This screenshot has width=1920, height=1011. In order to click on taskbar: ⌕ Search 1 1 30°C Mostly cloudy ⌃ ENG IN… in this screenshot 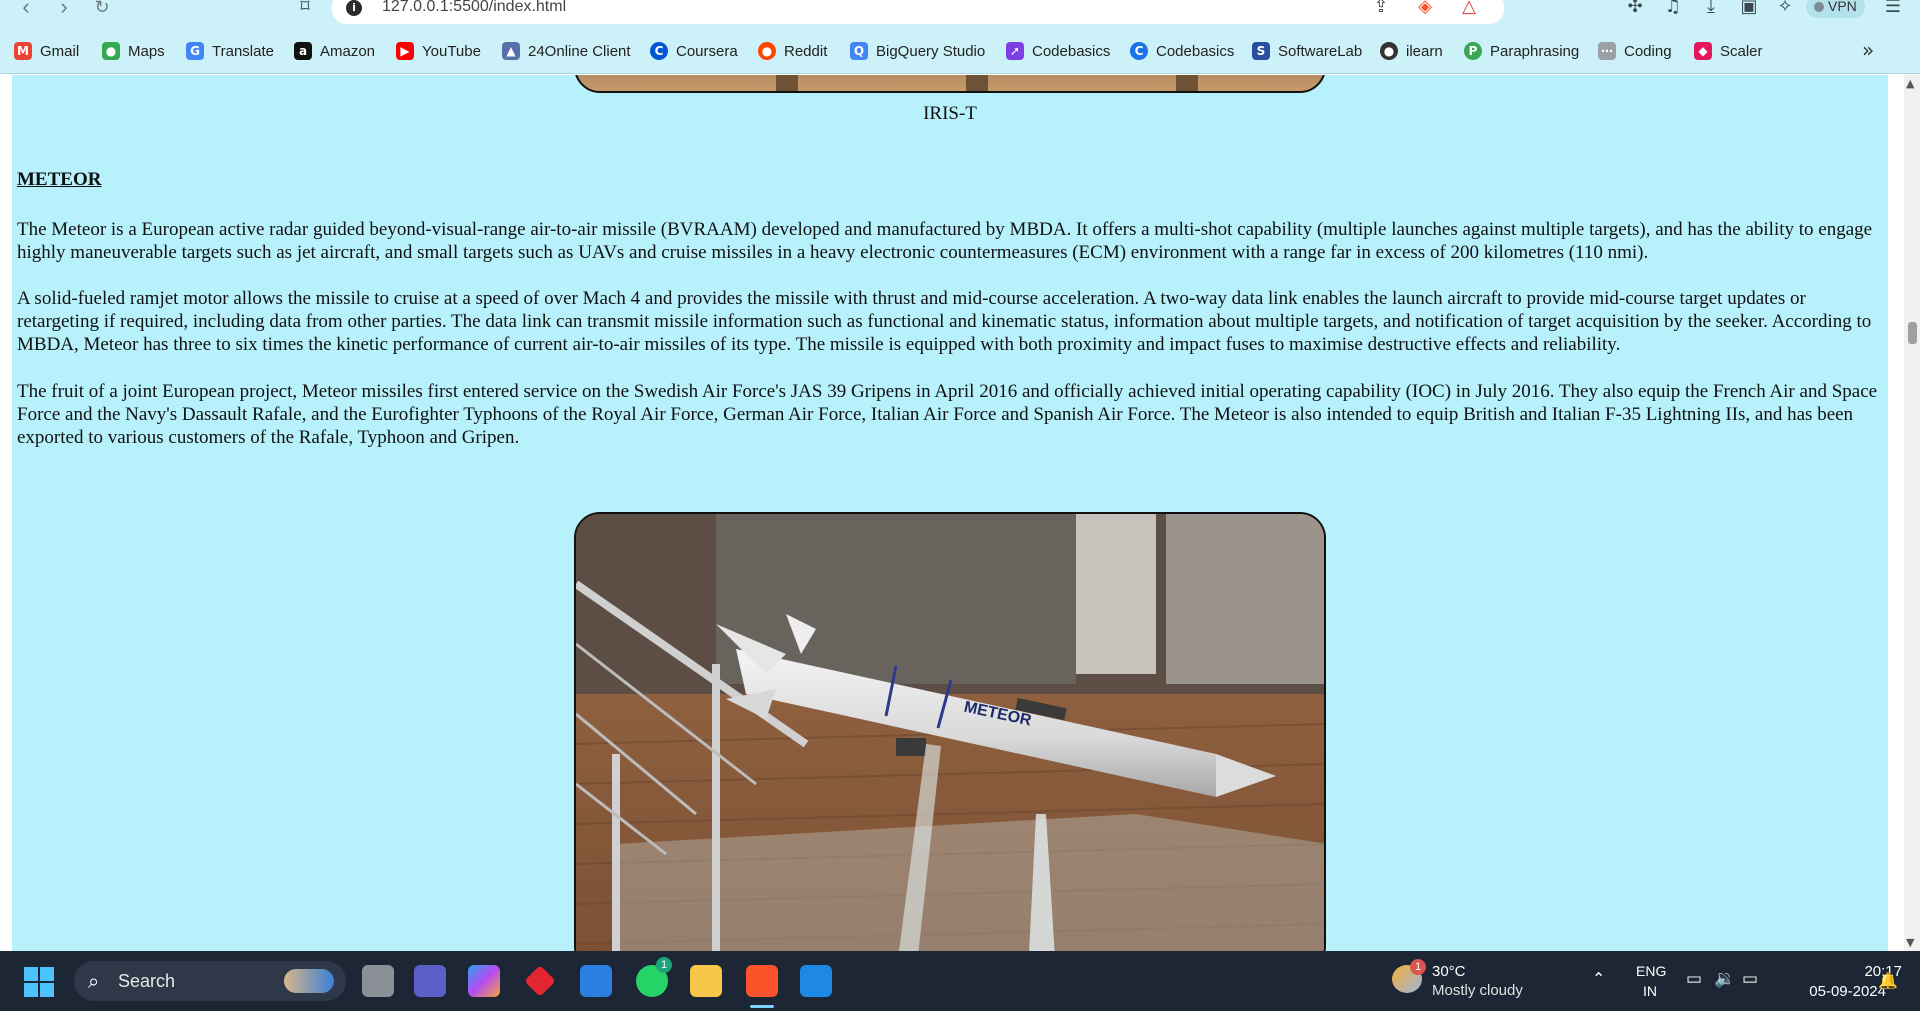, I will do `click(960, 981)`.